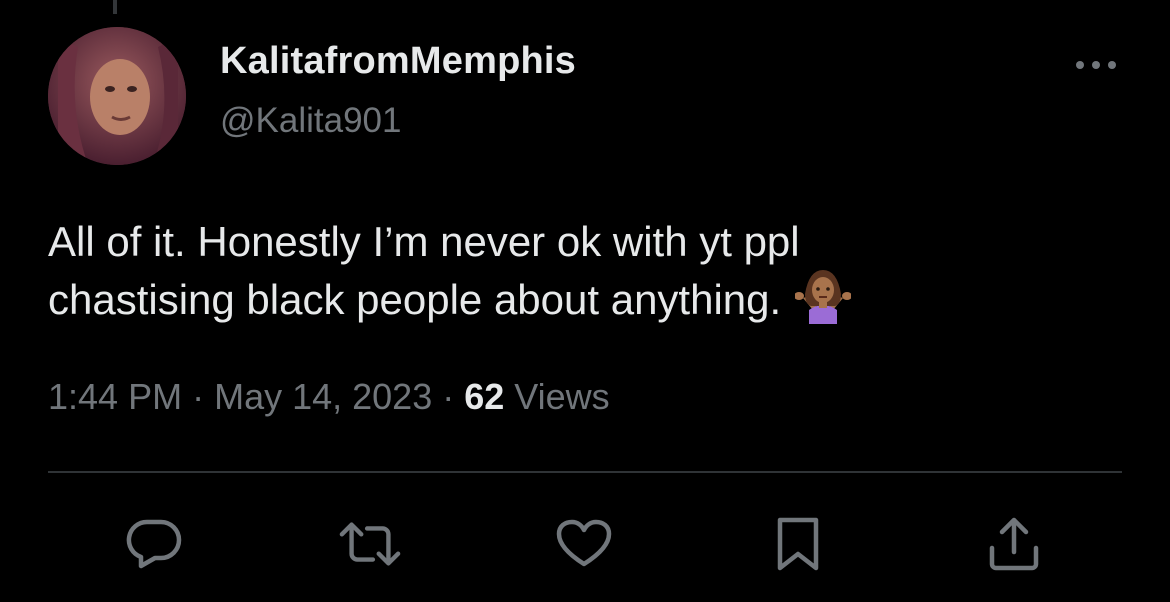 The width and height of the screenshot is (1170, 602). I want to click on share-icon, so click(1014, 544).